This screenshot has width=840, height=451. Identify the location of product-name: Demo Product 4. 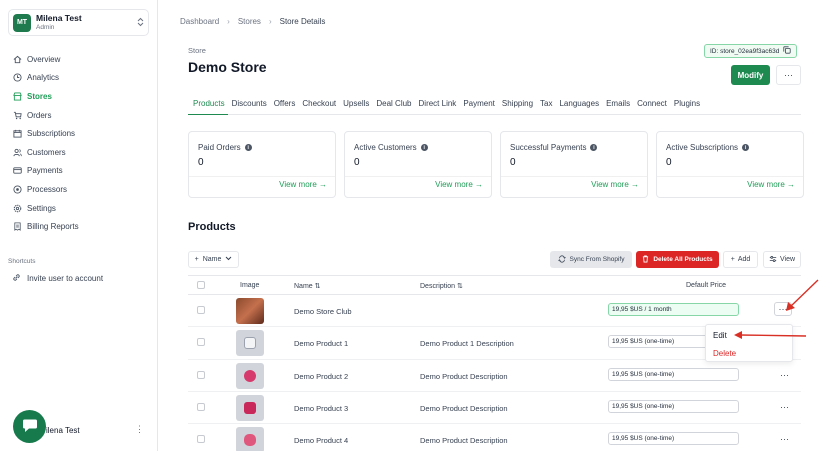
(321, 440).